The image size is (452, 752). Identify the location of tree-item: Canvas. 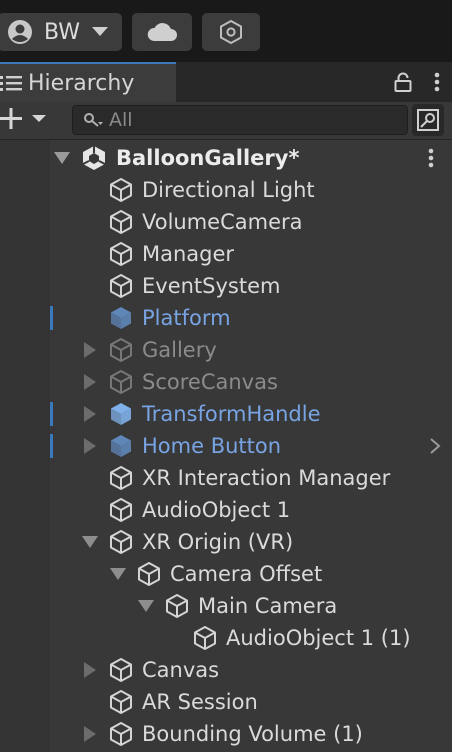
(226, 670).